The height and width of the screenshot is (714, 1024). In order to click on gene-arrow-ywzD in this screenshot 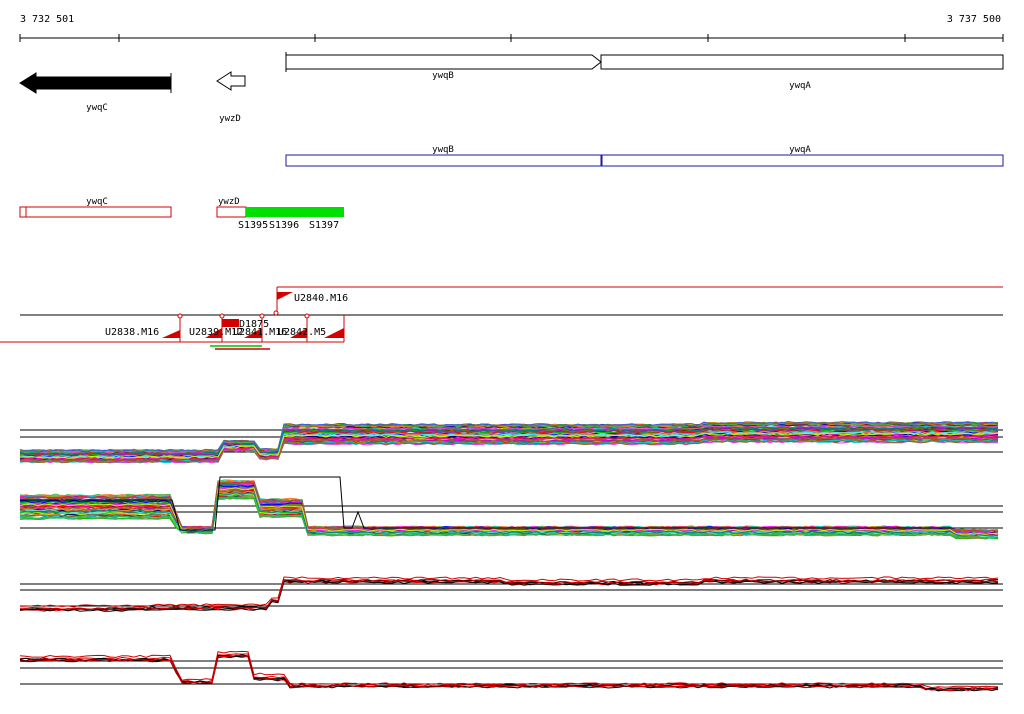, I will do `click(231, 81)`.